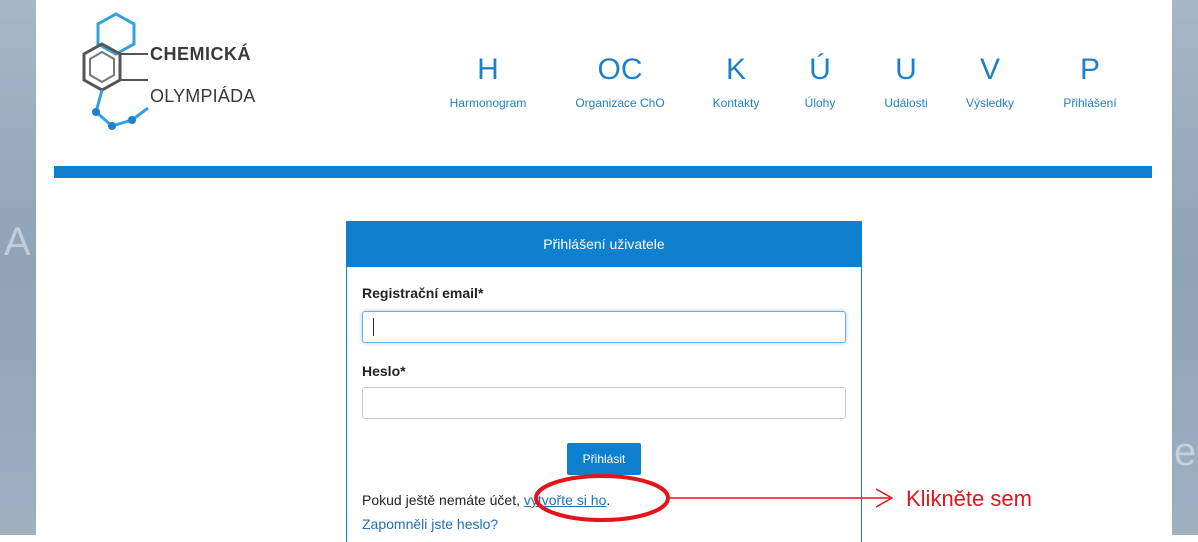 This screenshot has height=542, width=1198. Describe the element at coordinates (604, 244) in the screenshot. I see `login-panel-title: Přihlášení uživatele` at that location.